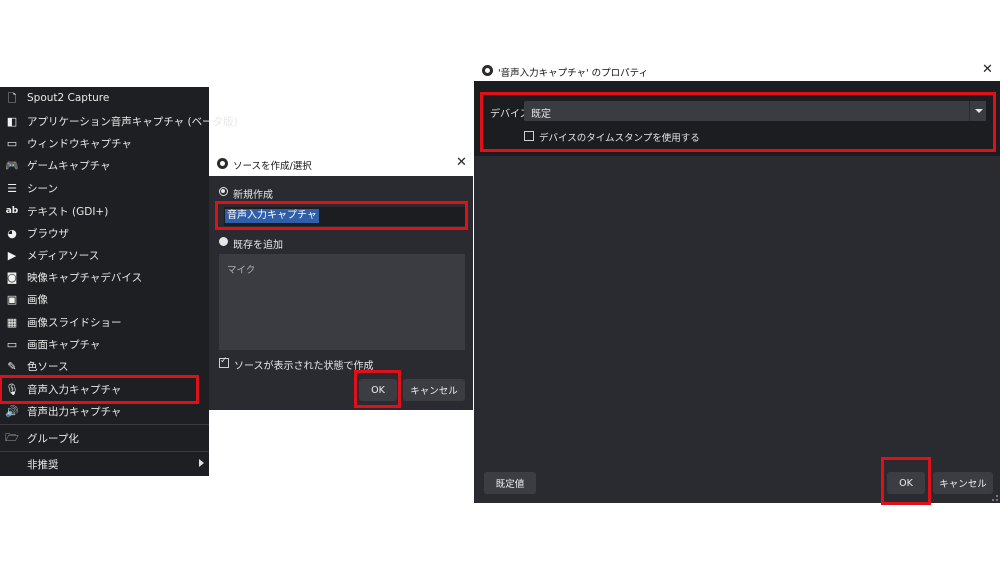 This screenshot has height=562, width=1000. What do you see at coordinates (63, 256) in the screenshot?
I see `menu-item-label: メディアソース` at bounding box center [63, 256].